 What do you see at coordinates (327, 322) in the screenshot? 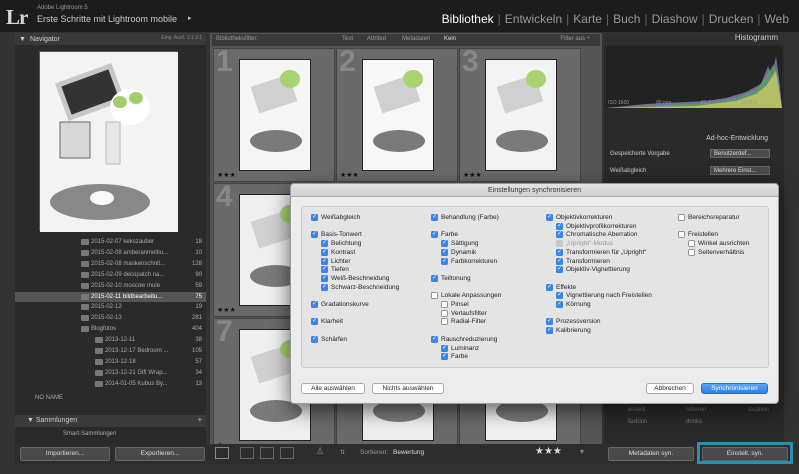
I see `sync-checkbox: ✓ Klarheit` at bounding box center [327, 322].